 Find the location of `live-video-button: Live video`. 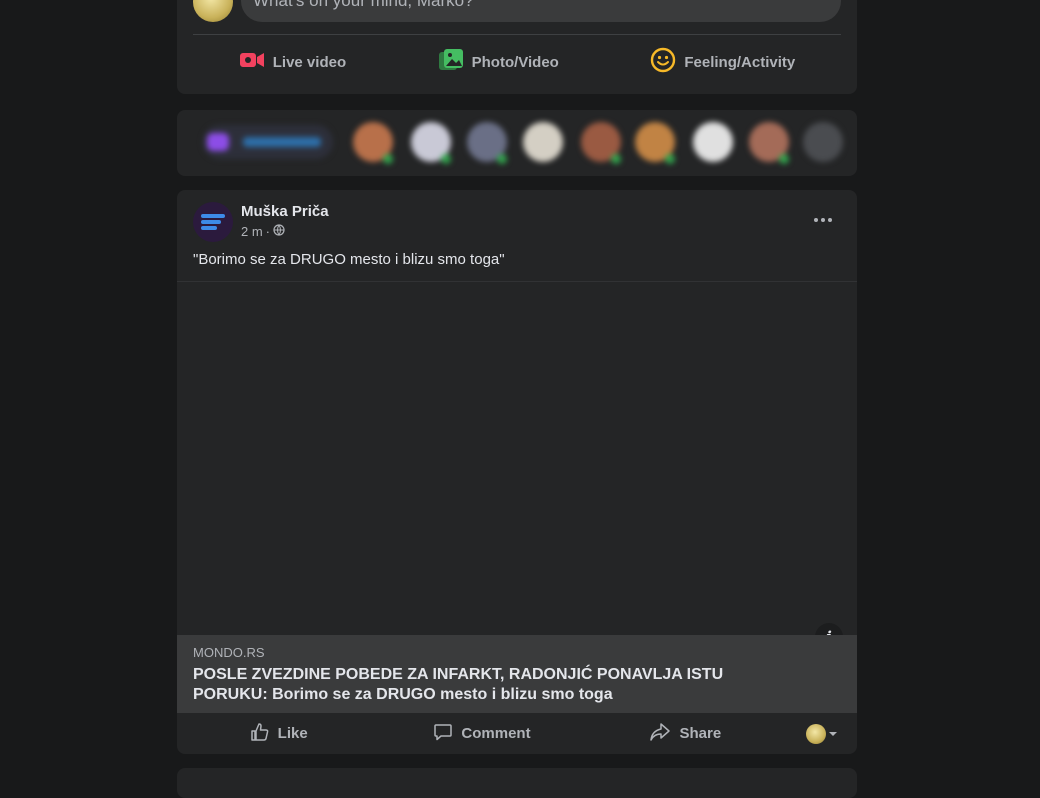

live-video-button: Live video is located at coordinates (292, 62).